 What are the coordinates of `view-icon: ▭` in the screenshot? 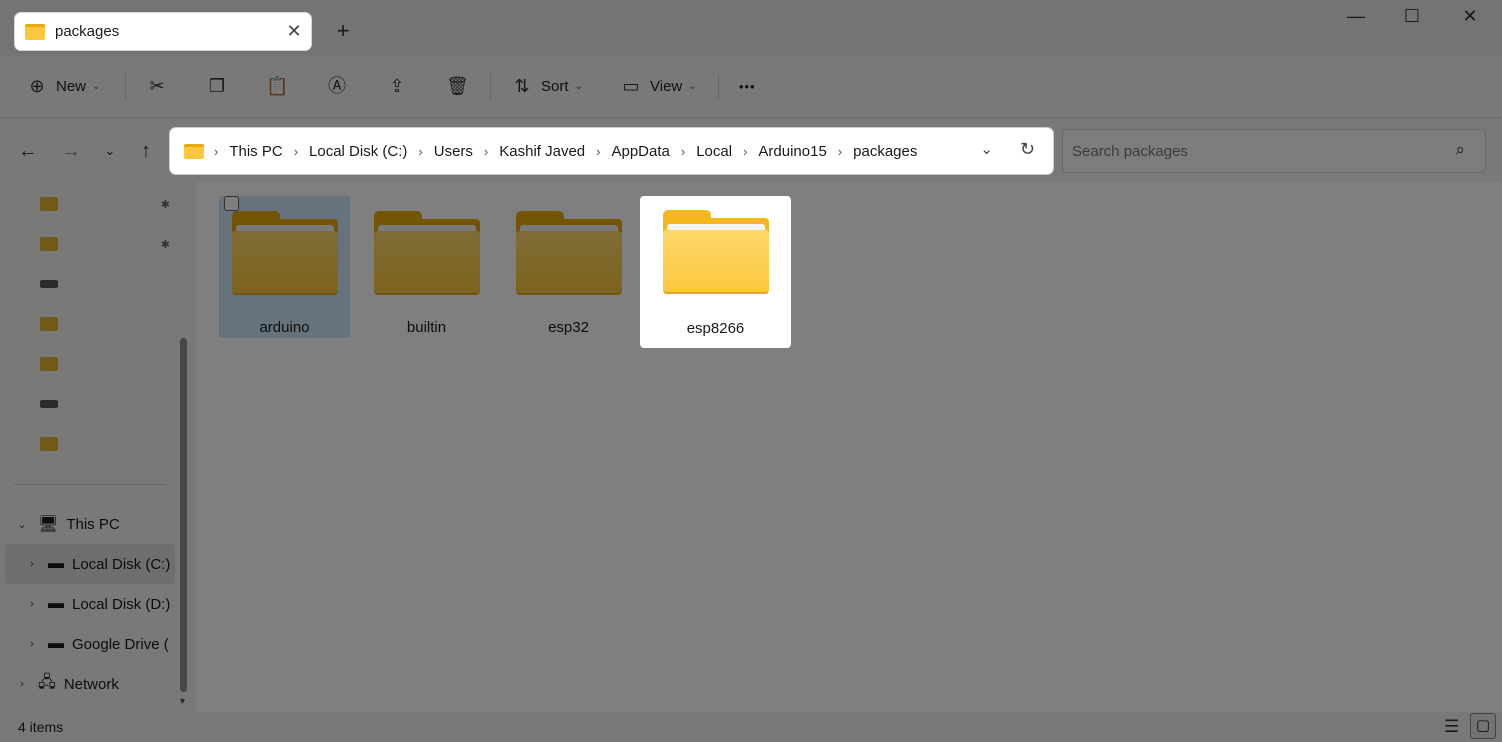 It's located at (631, 86).